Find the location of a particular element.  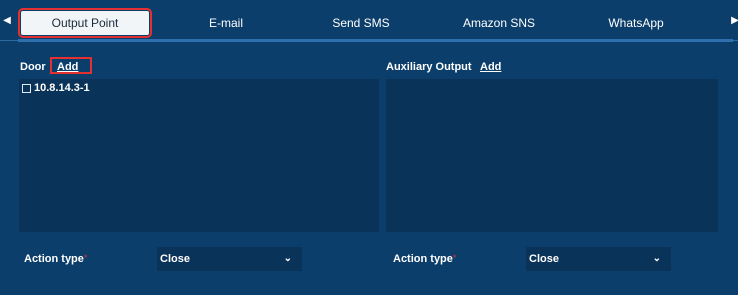

tab-amazon-sns: Amazon SNS is located at coordinates (499, 23).